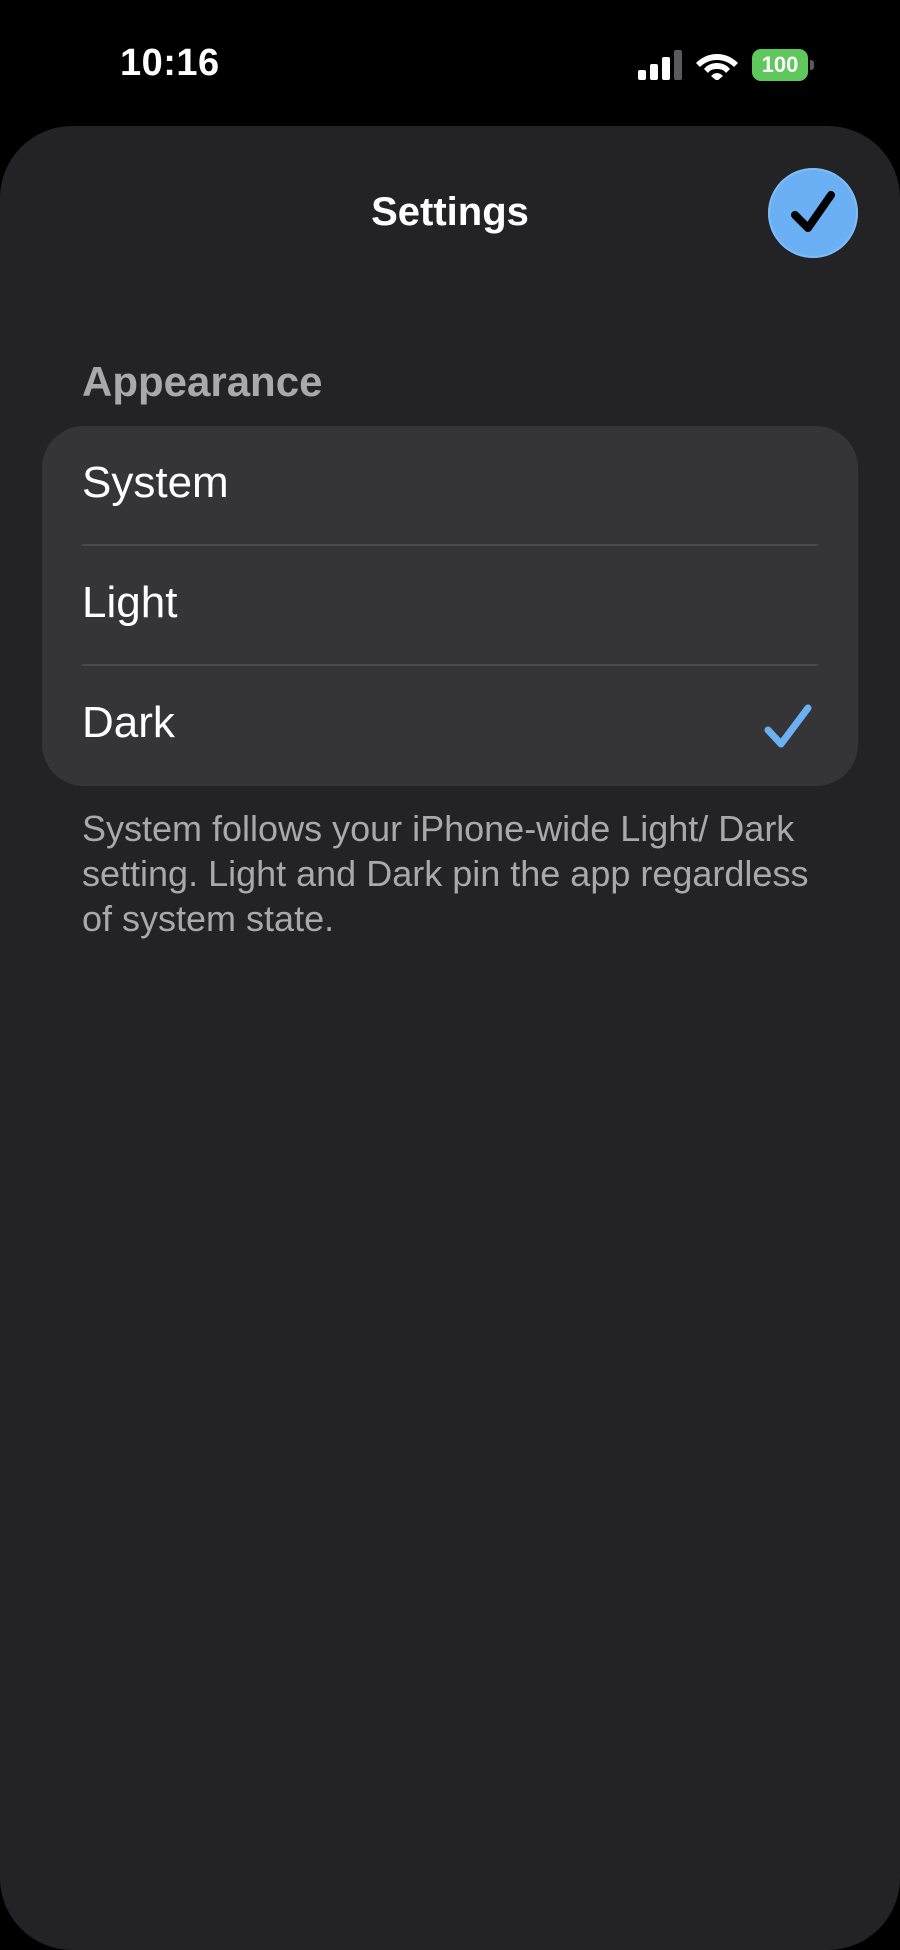 The height and width of the screenshot is (1950, 900). I want to click on battery-cap, so click(812, 65).